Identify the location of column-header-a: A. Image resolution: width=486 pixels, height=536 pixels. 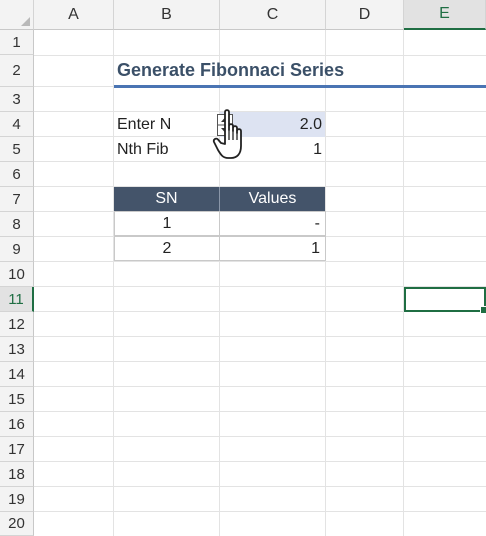
(74, 15).